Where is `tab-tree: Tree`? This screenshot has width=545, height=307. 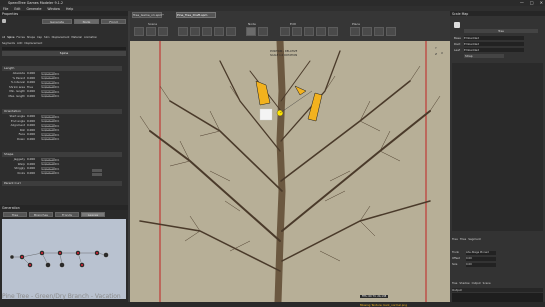
tab-tree: Tree is located at coordinates (455, 239).